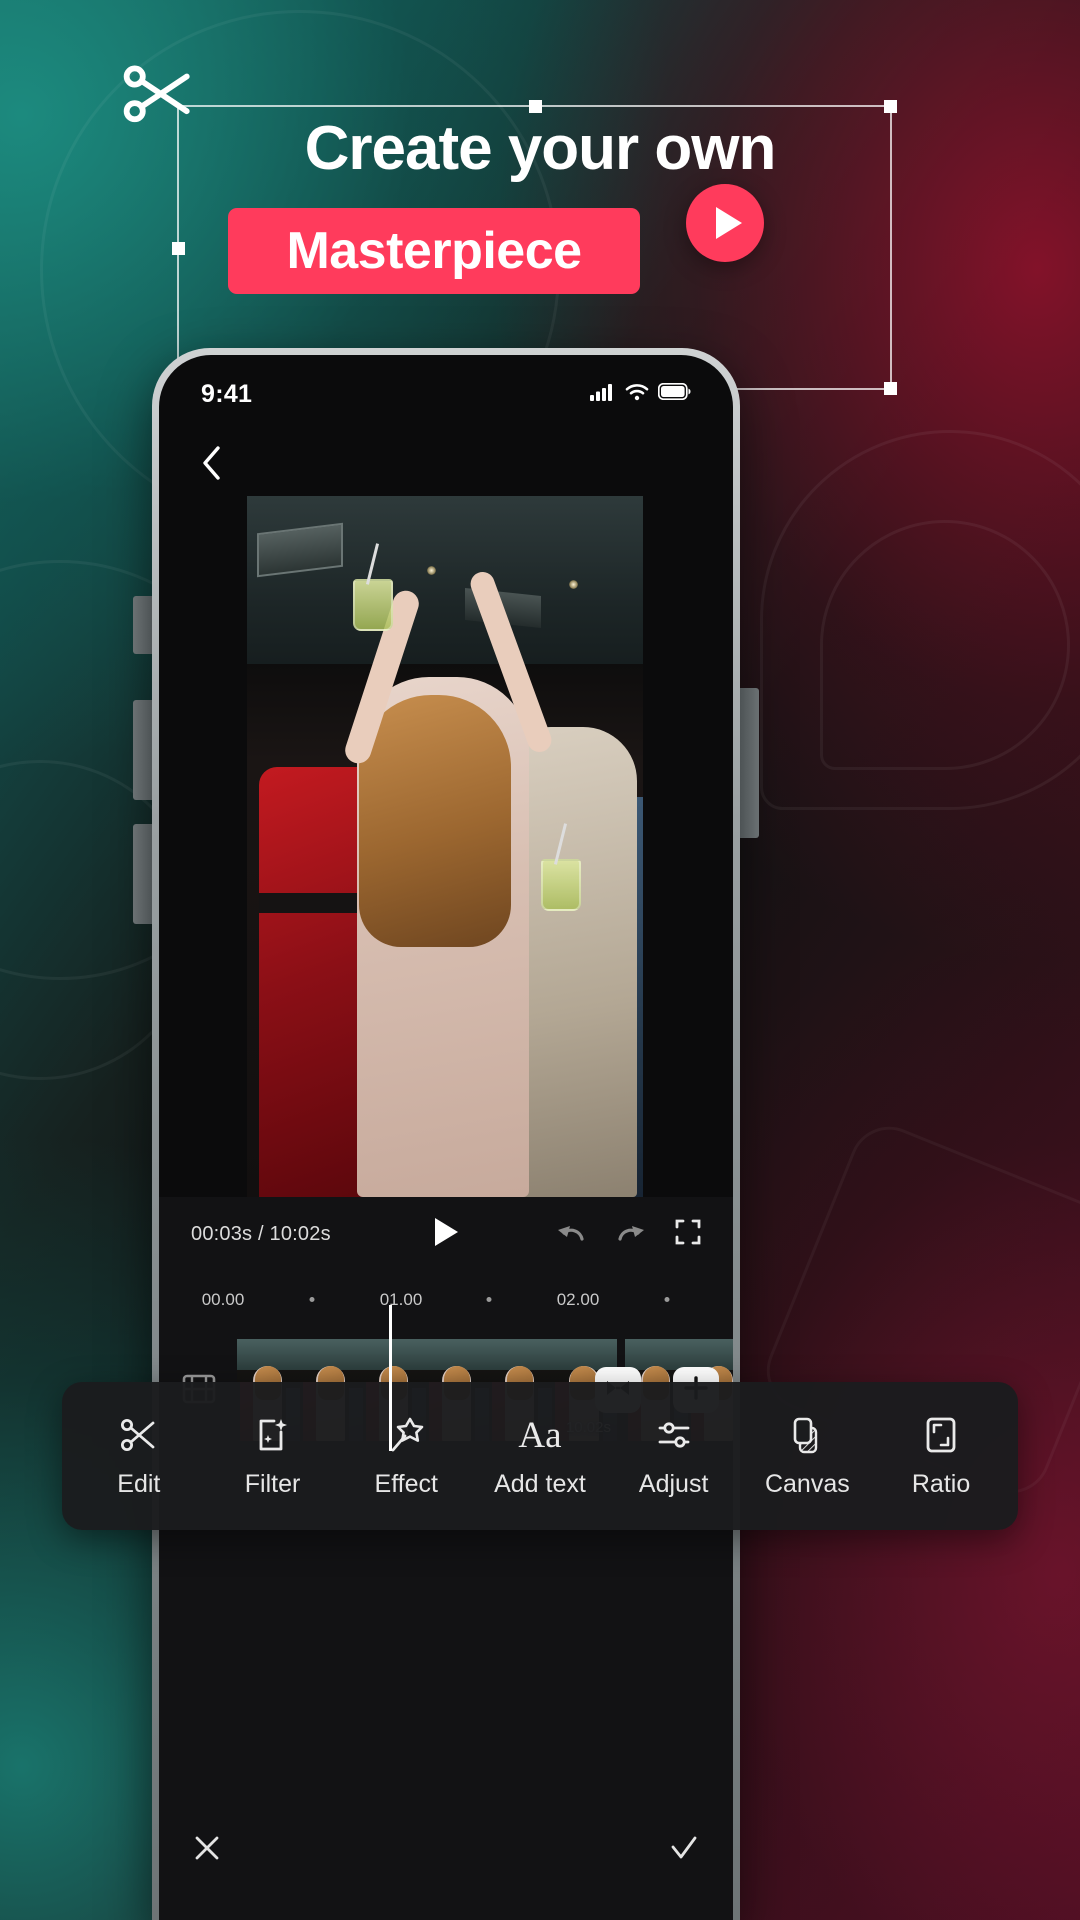  What do you see at coordinates (139, 1484) in the screenshot?
I see `tool-label: Edit` at bounding box center [139, 1484].